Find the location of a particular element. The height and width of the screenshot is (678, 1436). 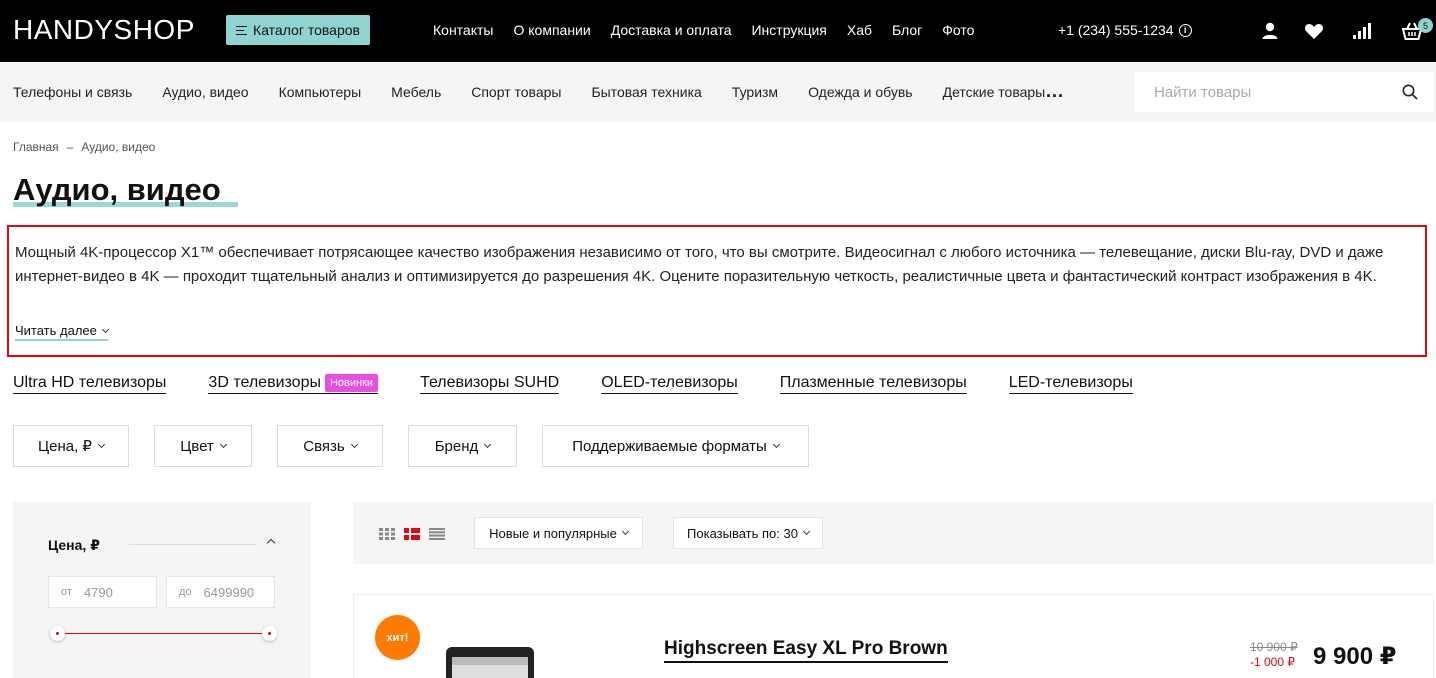

nav-delivery: Доставка и оплата is located at coordinates (671, 30).